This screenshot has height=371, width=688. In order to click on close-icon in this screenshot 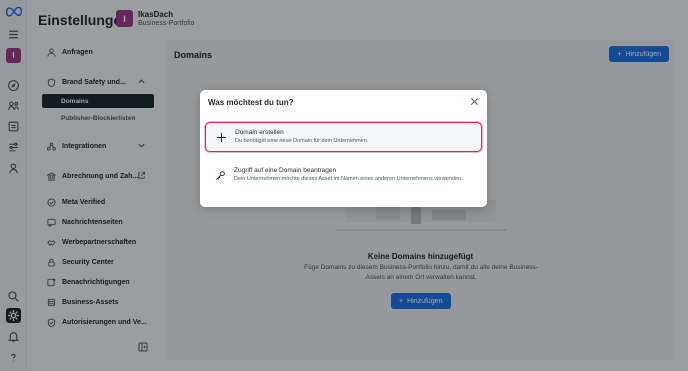, I will do `click(474, 101)`.